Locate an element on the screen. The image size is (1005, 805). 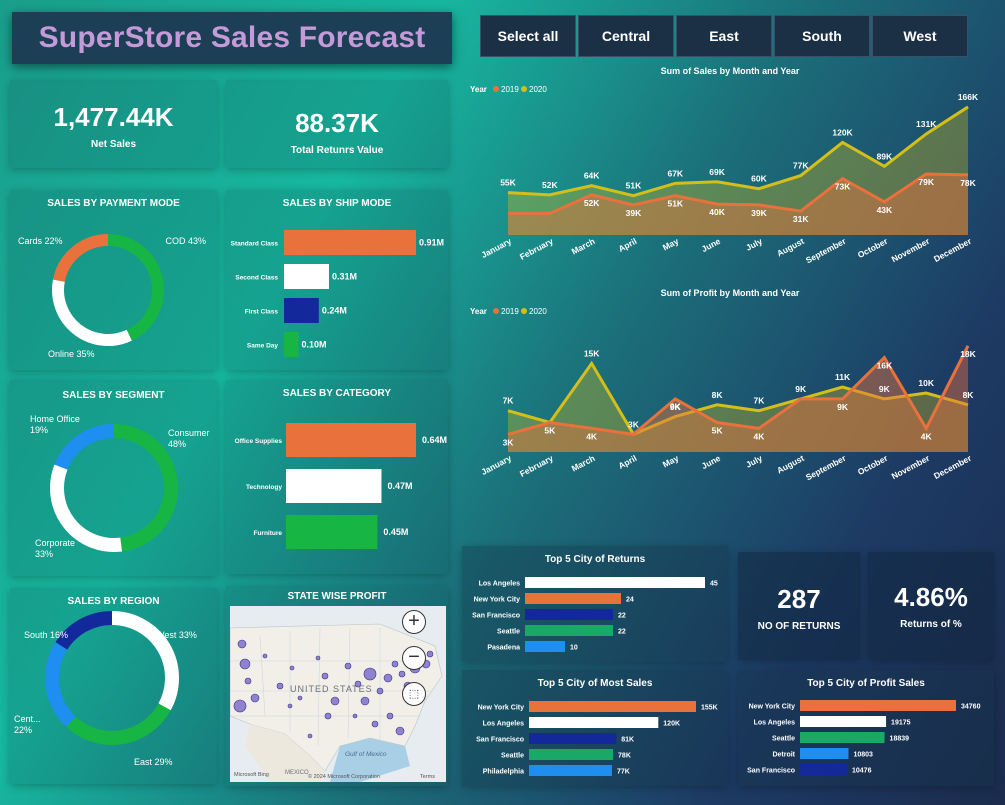
slicer-east: East is located at coordinates (724, 36).